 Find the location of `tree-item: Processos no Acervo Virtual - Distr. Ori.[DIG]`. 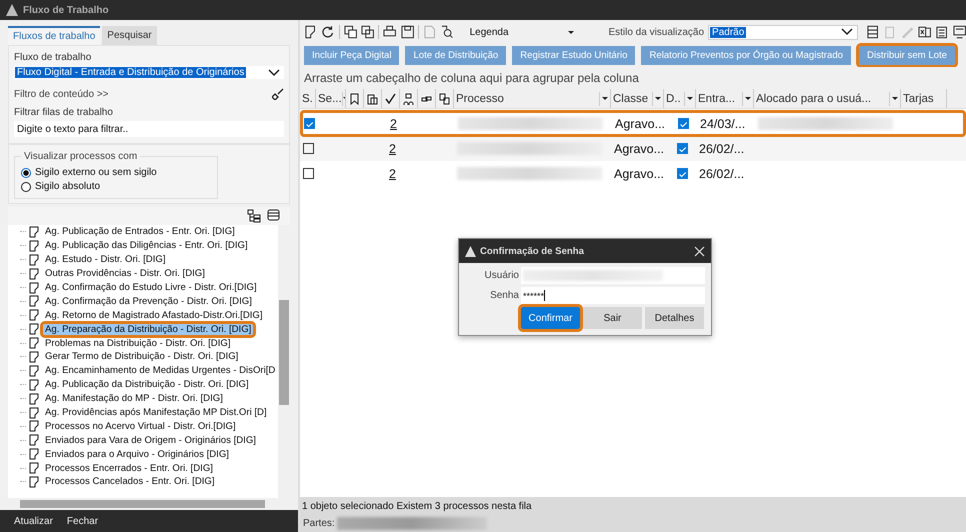

tree-item: Processos no Acervo Virtual - Distr. Ori.[DIG] is located at coordinates (140, 426).